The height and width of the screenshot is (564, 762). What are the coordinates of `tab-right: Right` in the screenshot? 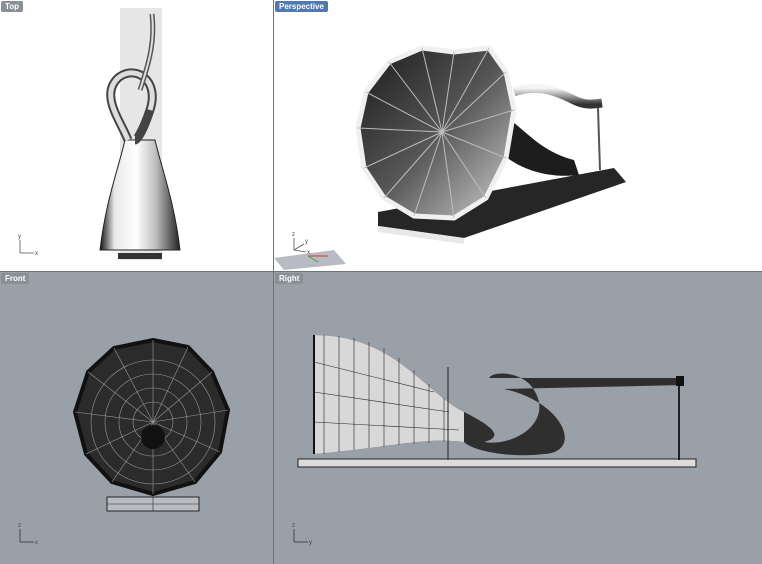 It's located at (289, 278).